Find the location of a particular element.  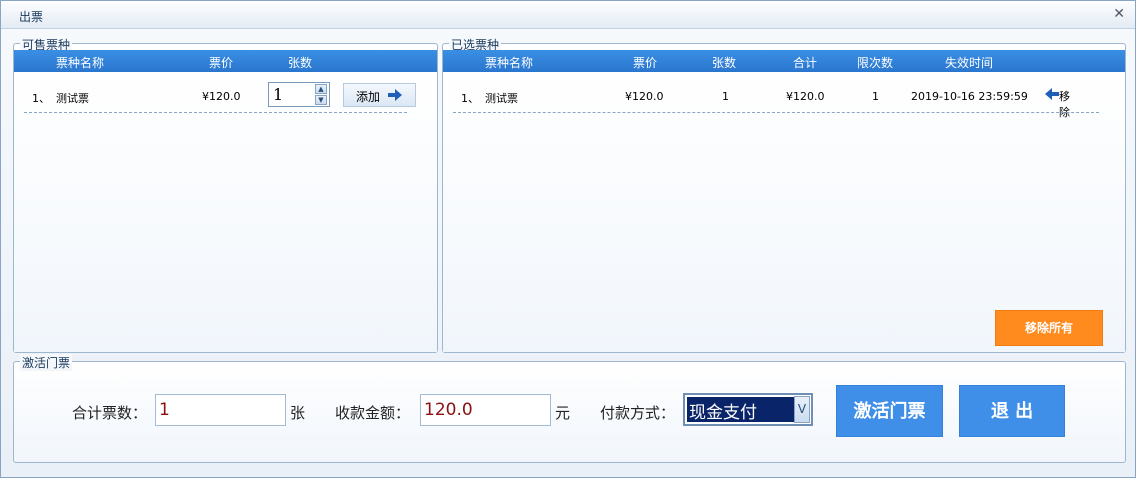

total-tickets-label: 合计票数： is located at coordinates (110, 413).